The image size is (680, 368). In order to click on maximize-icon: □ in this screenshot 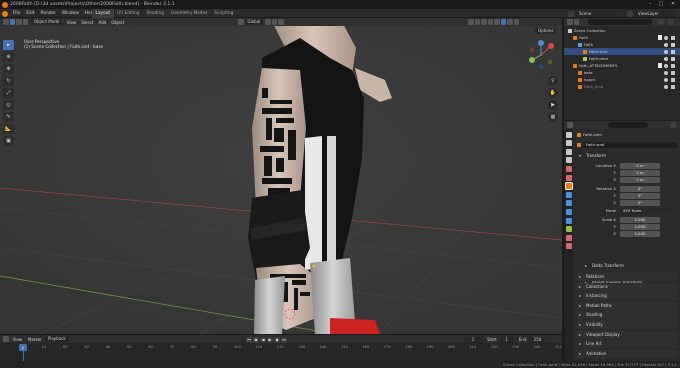, I will do `click(661, 4)`.